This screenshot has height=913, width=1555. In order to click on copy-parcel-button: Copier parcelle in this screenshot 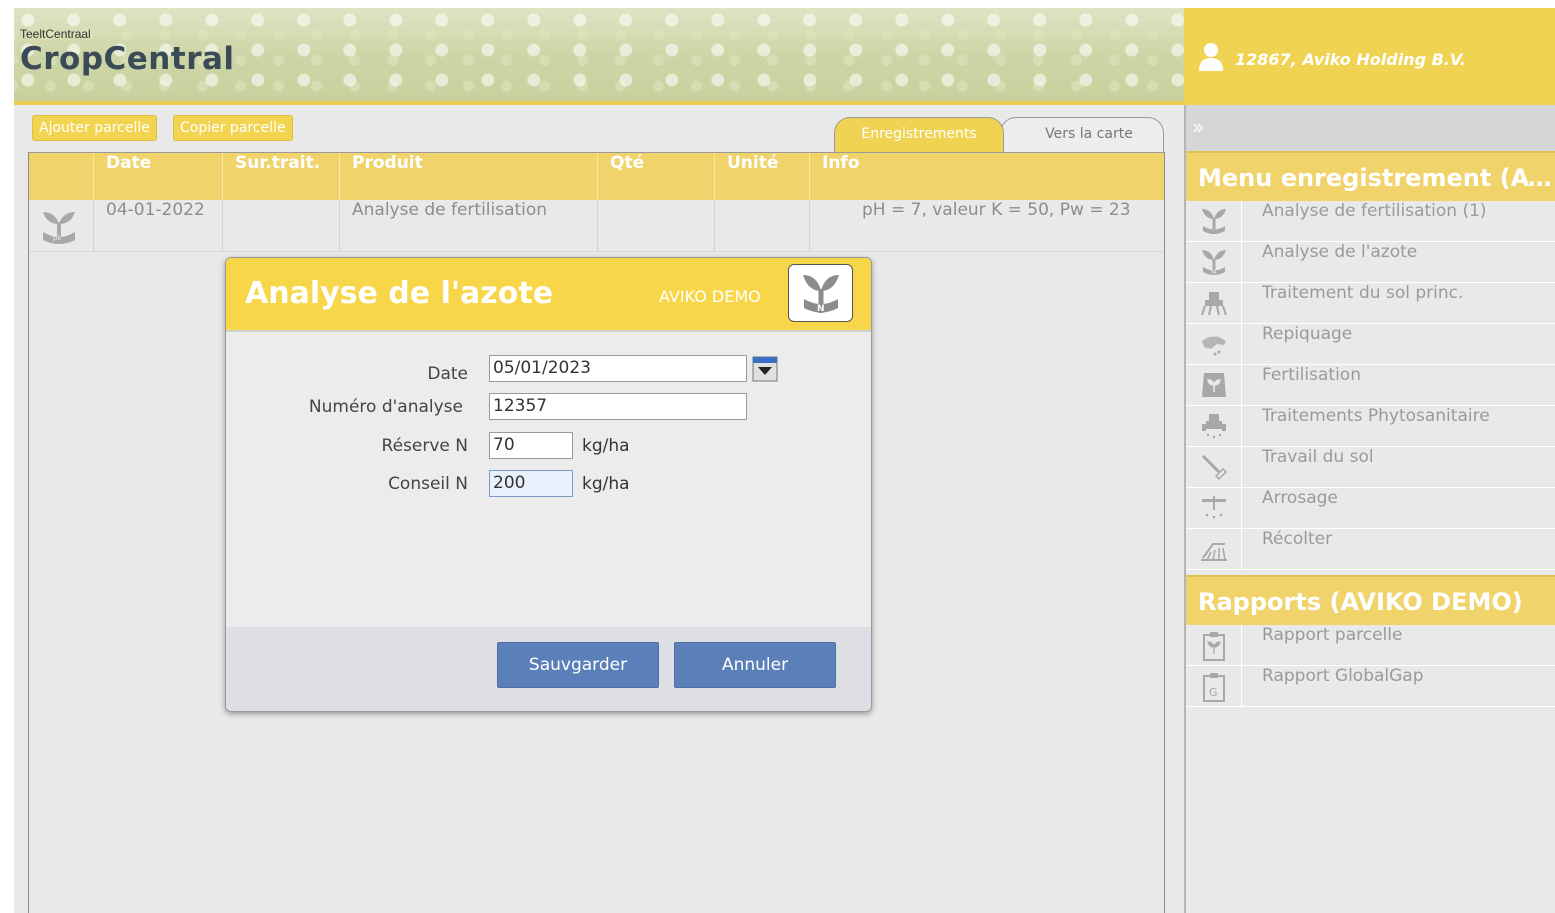, I will do `click(233, 128)`.